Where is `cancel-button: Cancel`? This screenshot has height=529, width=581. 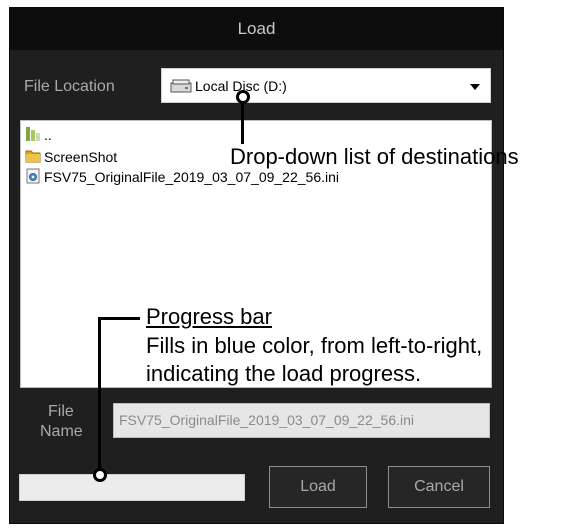 cancel-button: Cancel is located at coordinates (439, 487).